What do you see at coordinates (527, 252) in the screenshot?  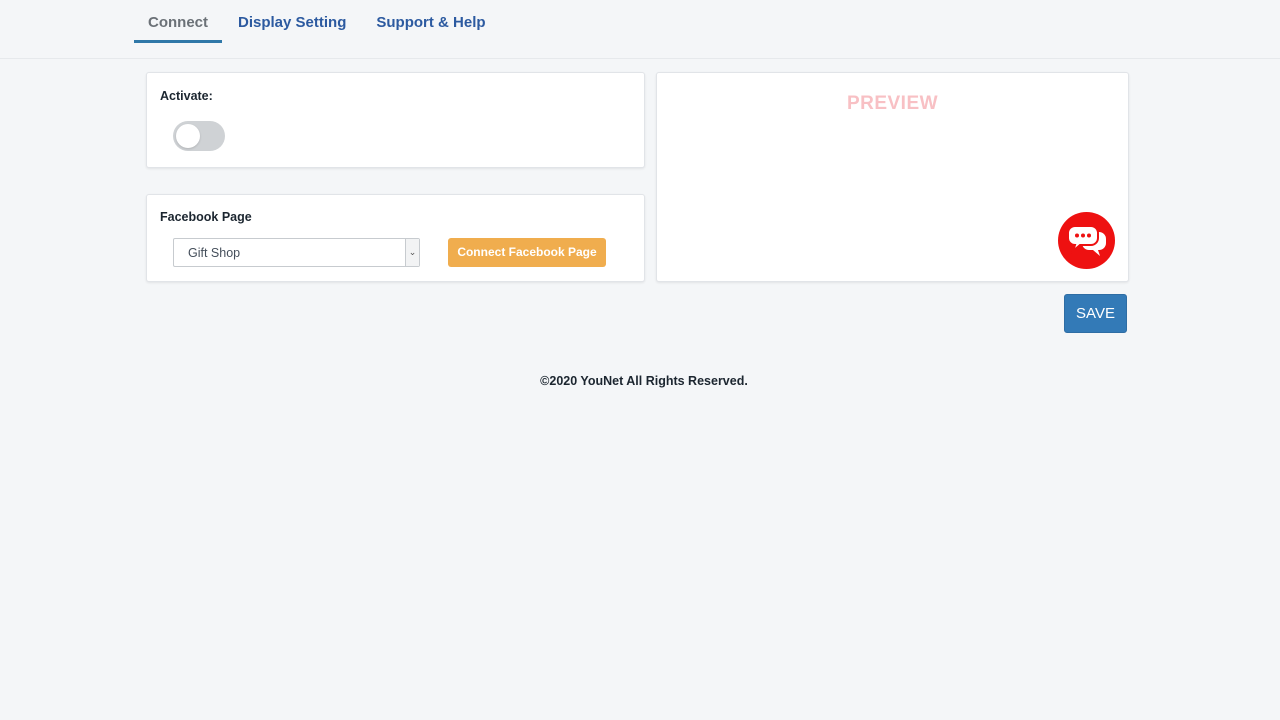 I see `connect-facebook-page-button: Connect Facebook Page` at bounding box center [527, 252].